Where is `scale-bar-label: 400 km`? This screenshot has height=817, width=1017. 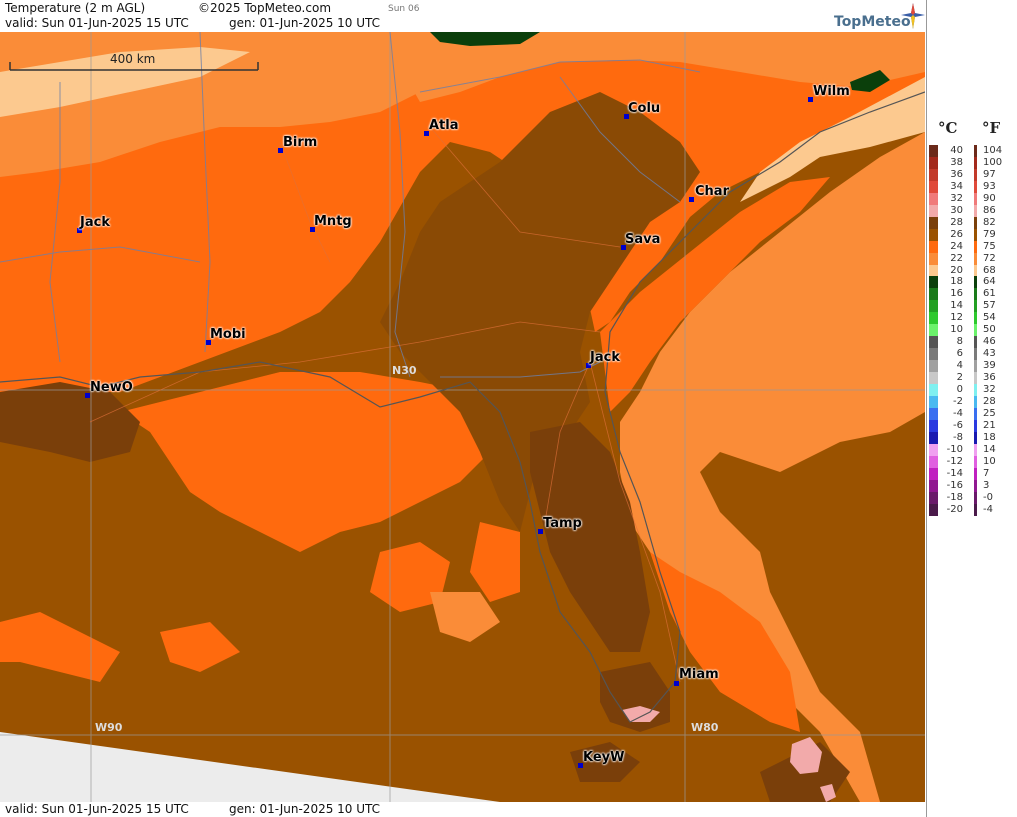
scale-bar-label: 400 km is located at coordinates (133, 59).